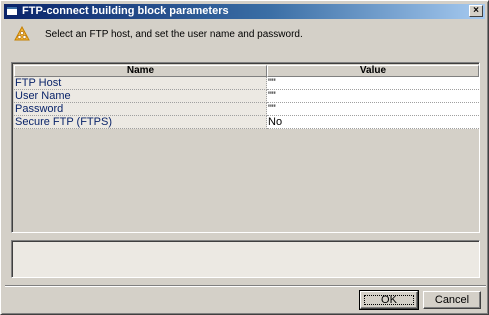  Describe the element at coordinates (452, 300) in the screenshot. I see `cancel-button: Cancel` at that location.